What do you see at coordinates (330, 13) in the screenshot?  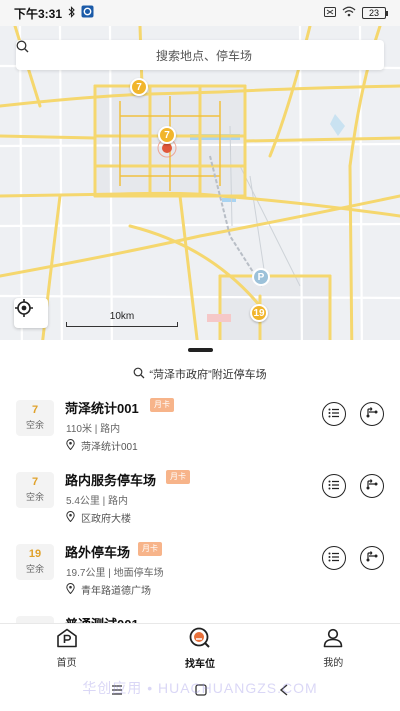 I see `sim-icon` at bounding box center [330, 13].